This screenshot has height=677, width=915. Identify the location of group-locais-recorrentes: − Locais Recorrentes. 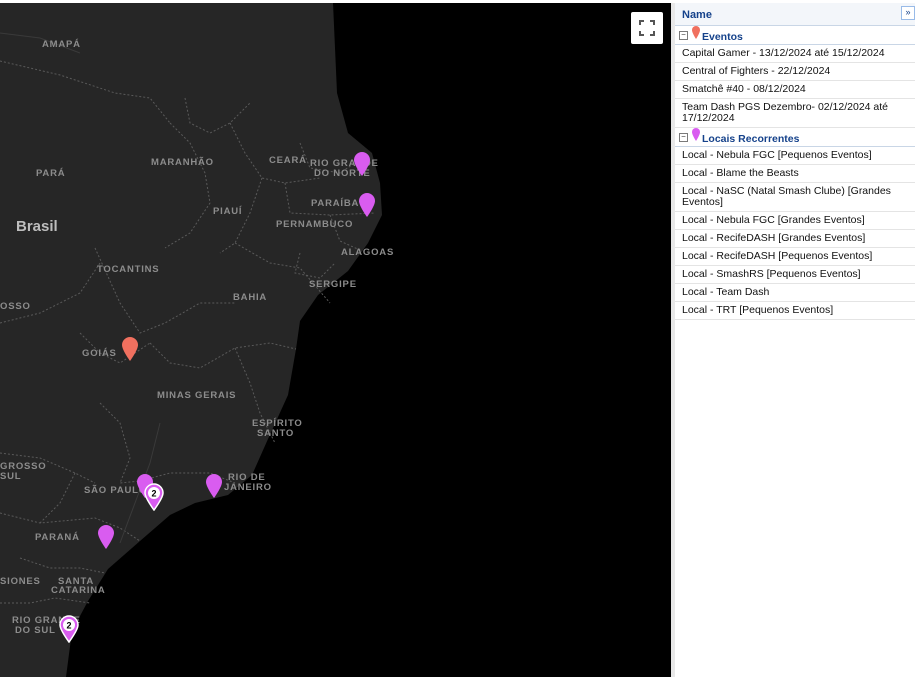
(795, 137).